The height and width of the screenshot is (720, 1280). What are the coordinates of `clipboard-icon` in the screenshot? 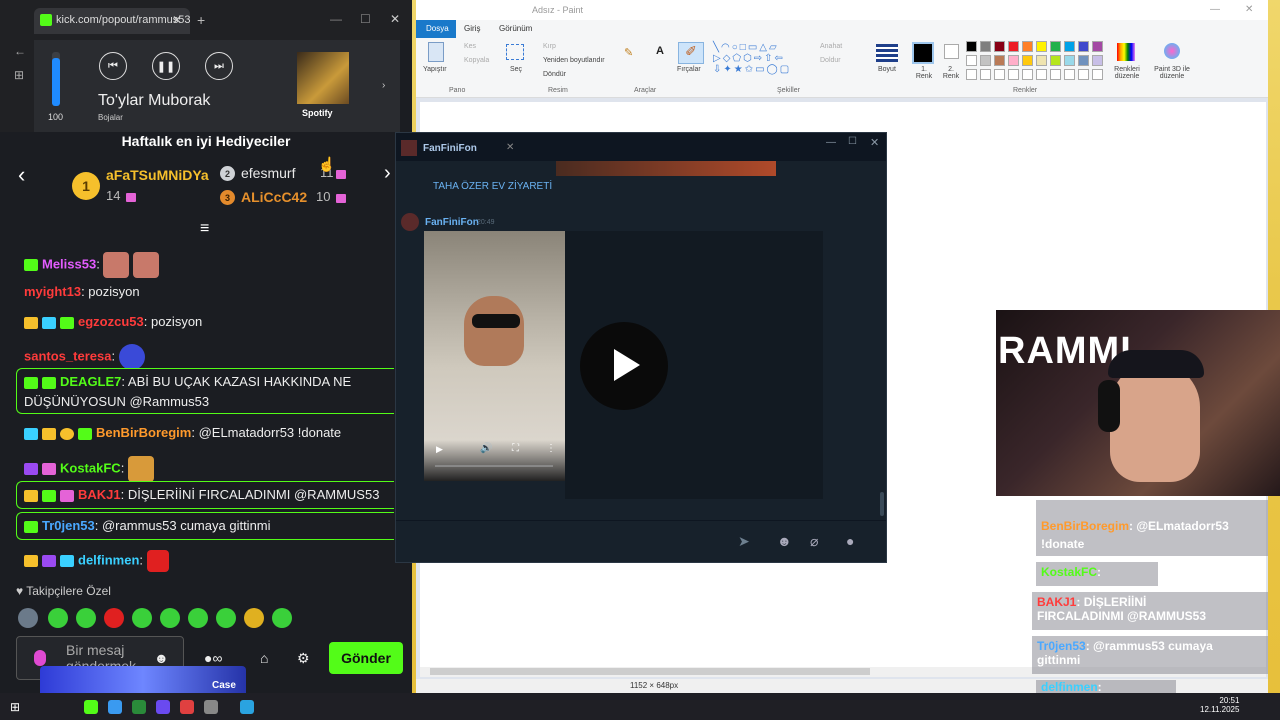 It's located at (436, 52).